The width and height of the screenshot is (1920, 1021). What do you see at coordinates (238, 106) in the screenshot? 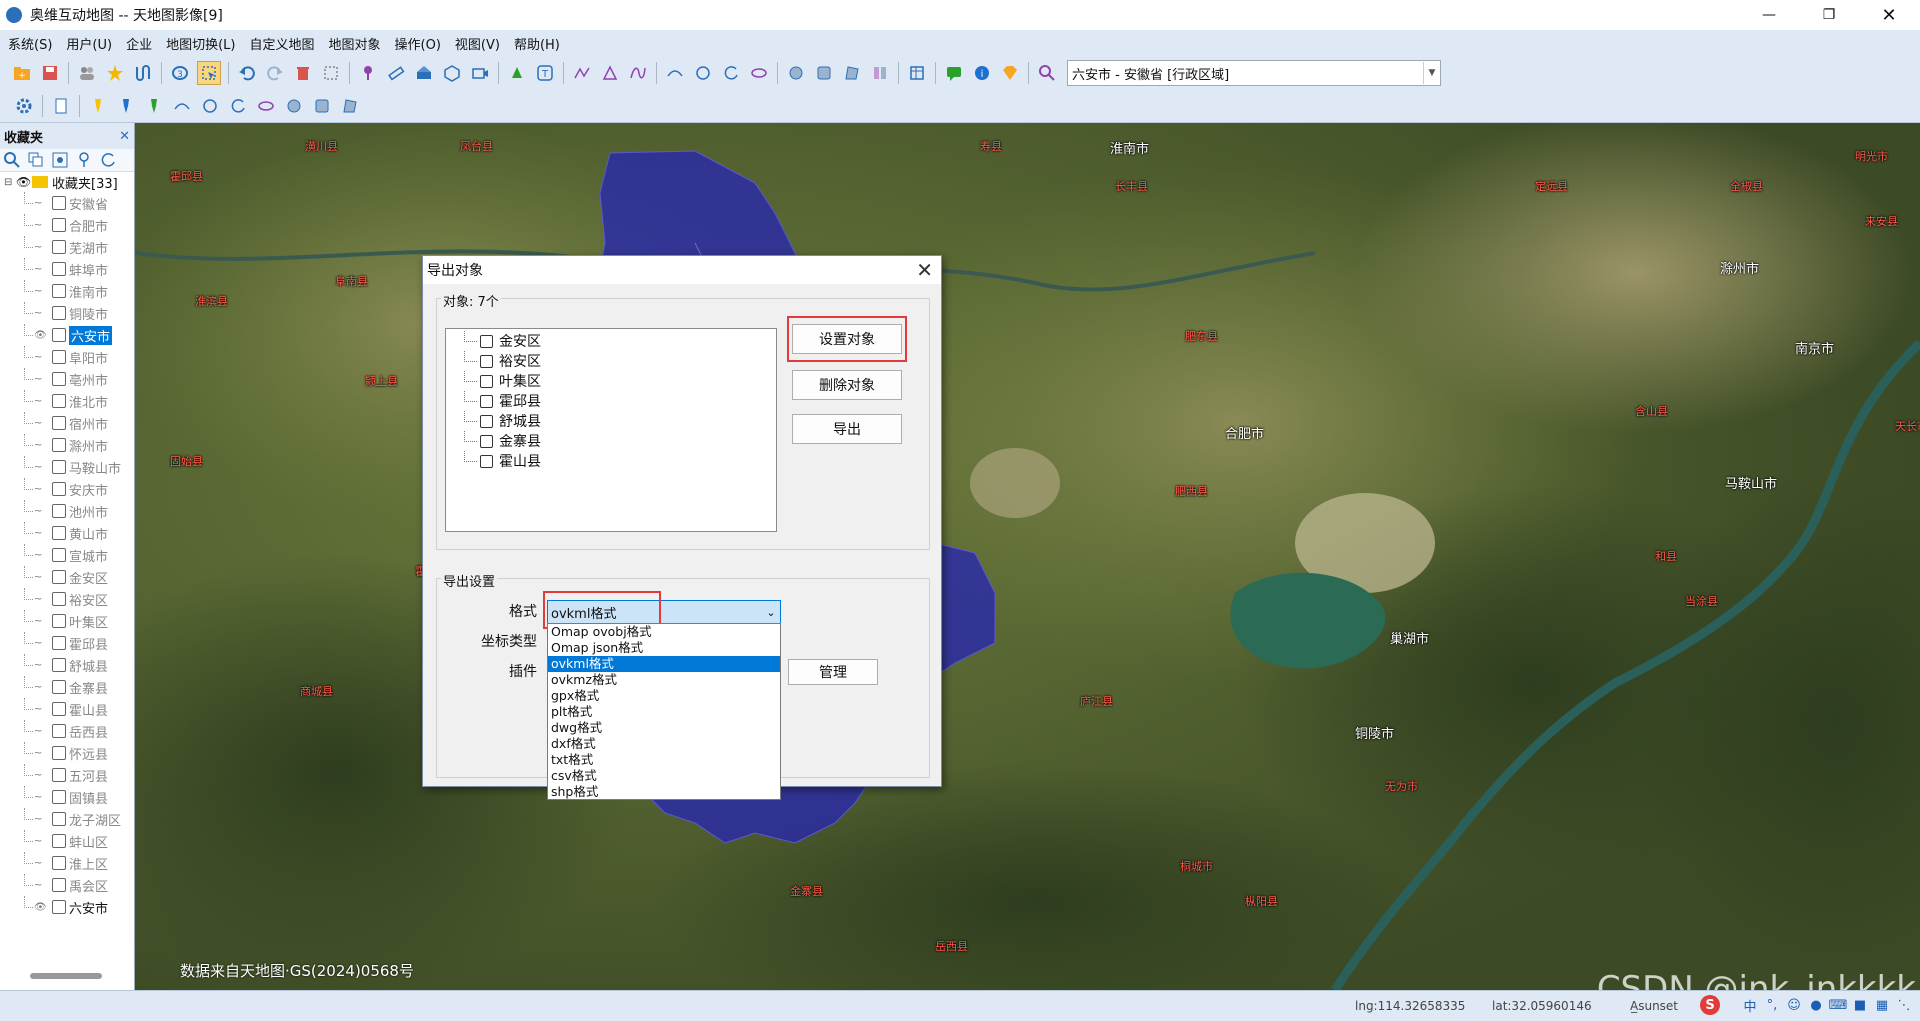
I see `sector-icon` at bounding box center [238, 106].